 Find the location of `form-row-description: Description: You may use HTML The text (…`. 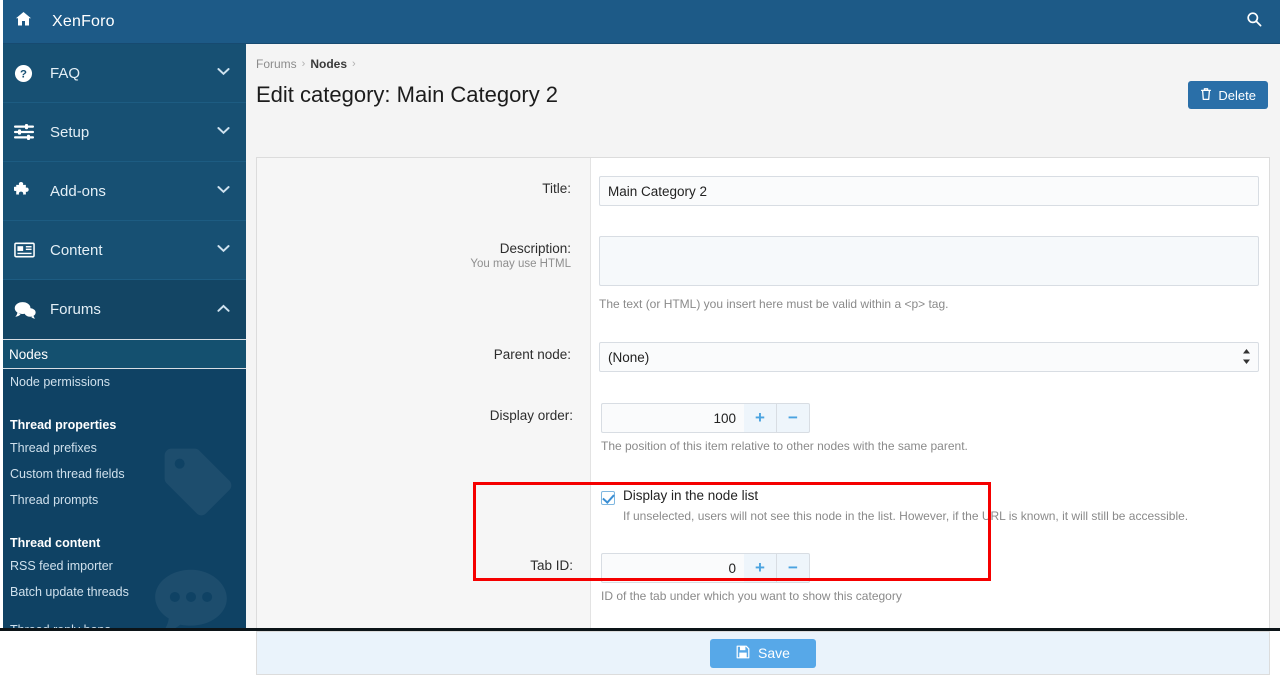

form-row-description: Description: You may use HTML The text (… is located at coordinates (763, 273).